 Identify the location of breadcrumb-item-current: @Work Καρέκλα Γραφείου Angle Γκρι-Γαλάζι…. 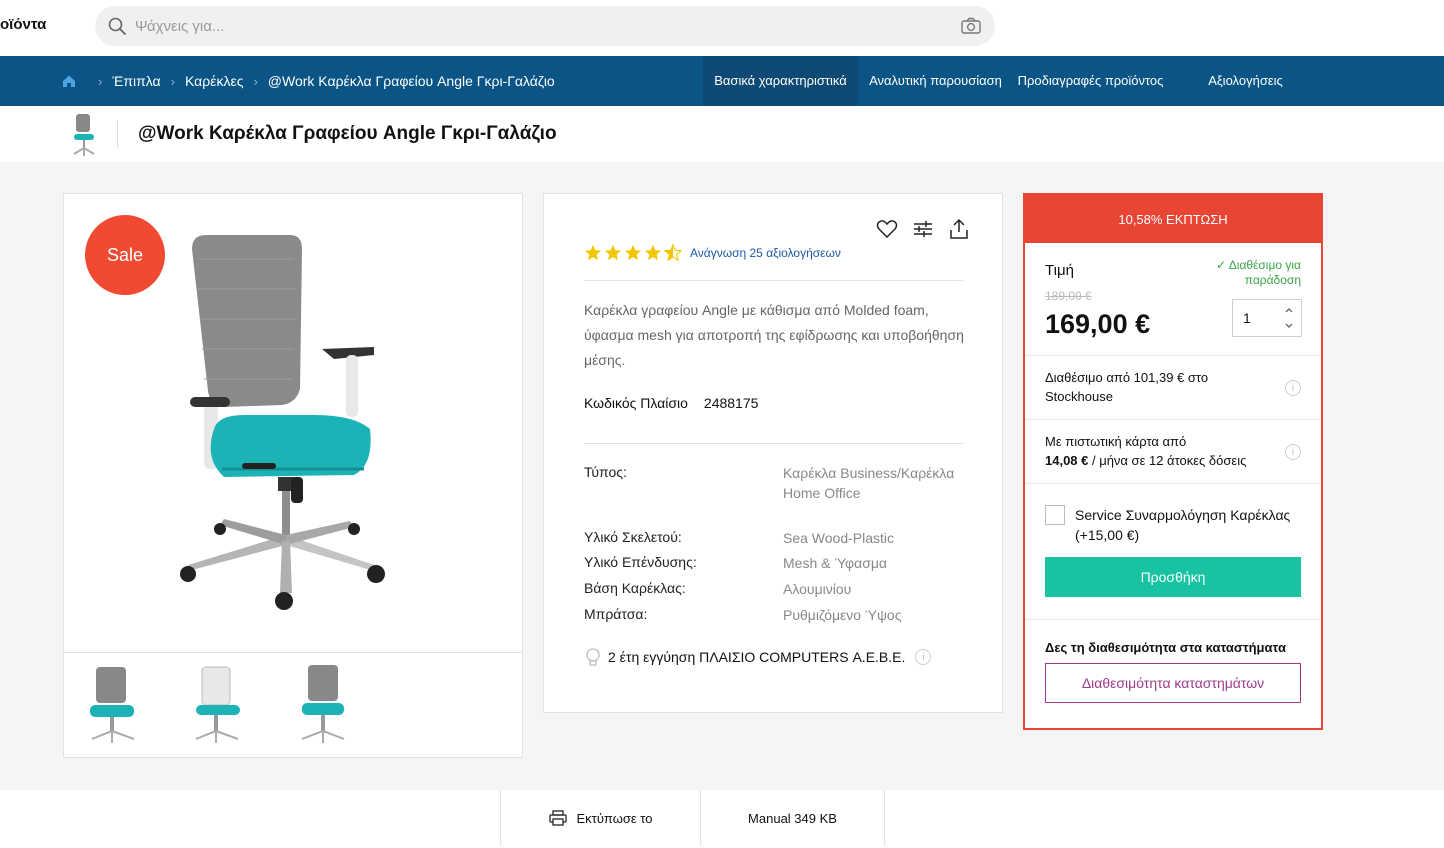
(411, 81).